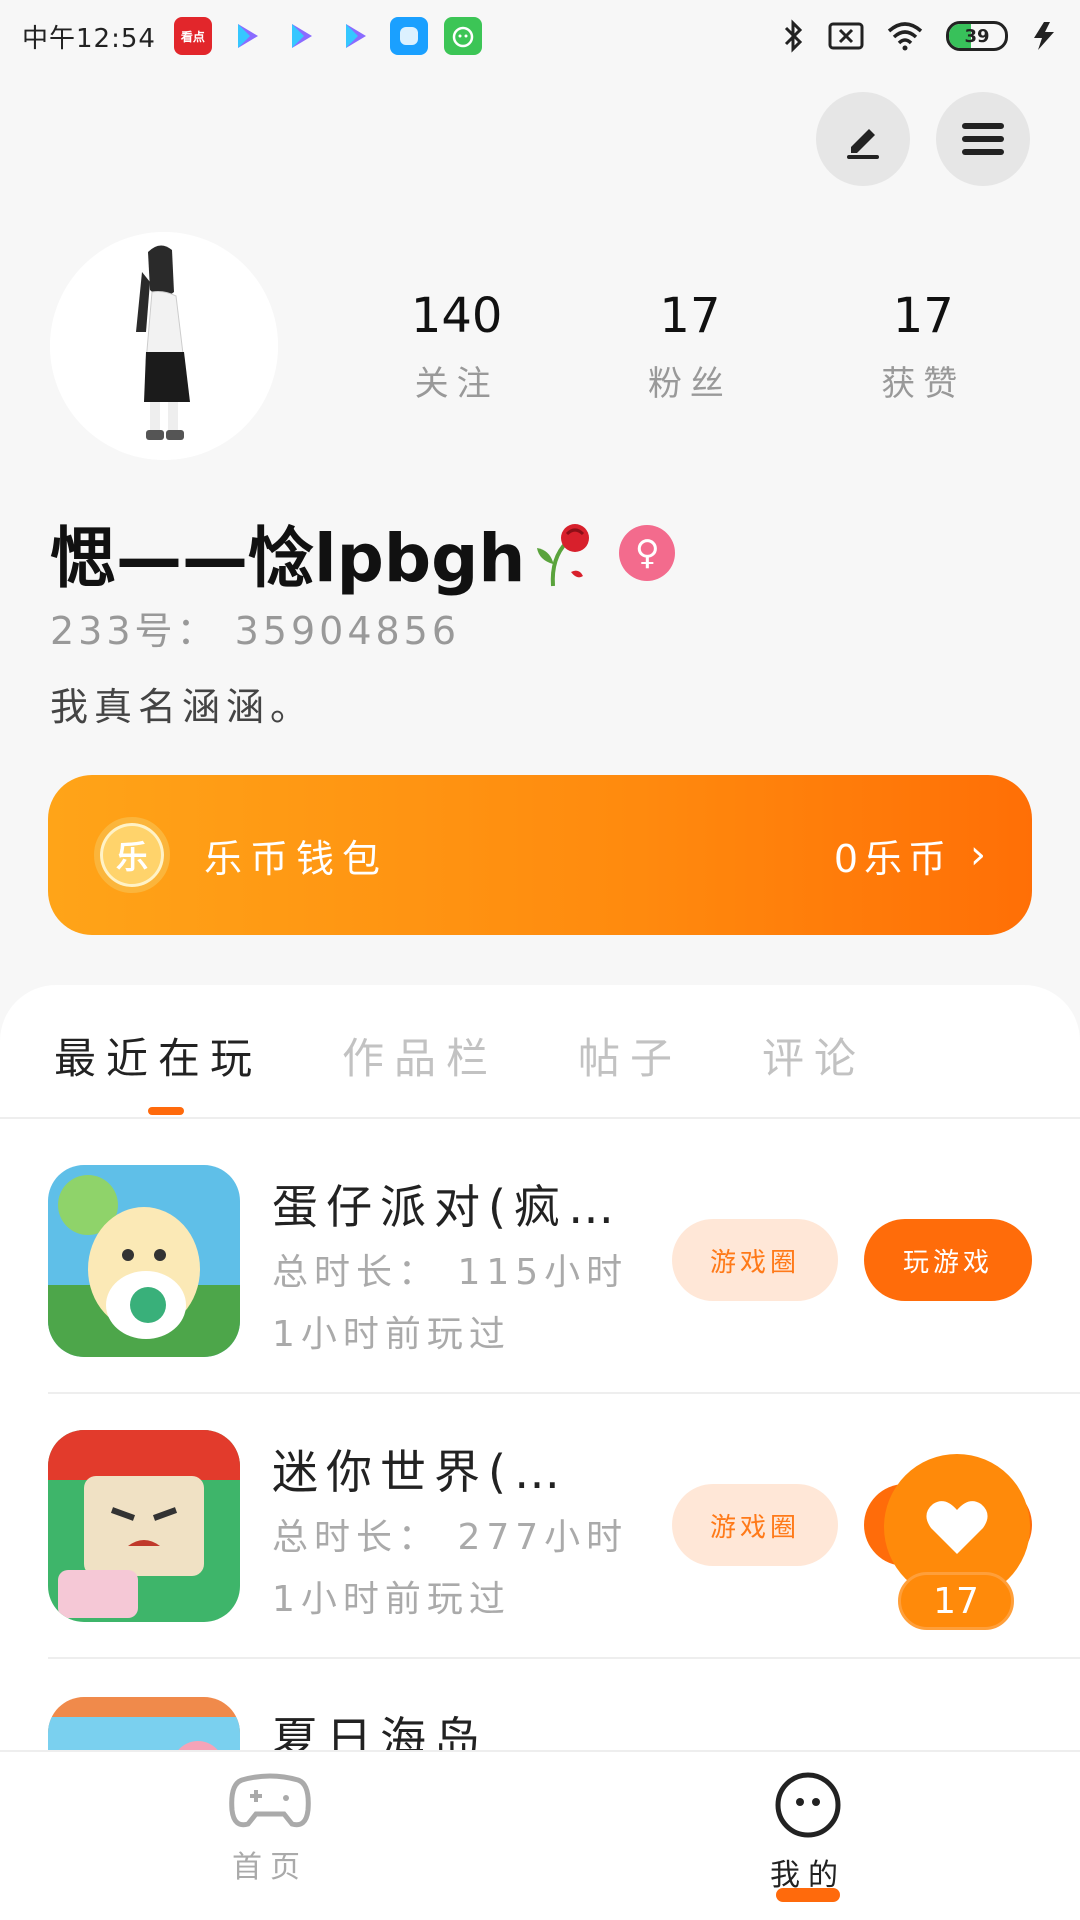 This screenshot has width=1080, height=1920. Describe the element at coordinates (166, 1111) in the screenshot. I see `active-tab-indicator` at that location.